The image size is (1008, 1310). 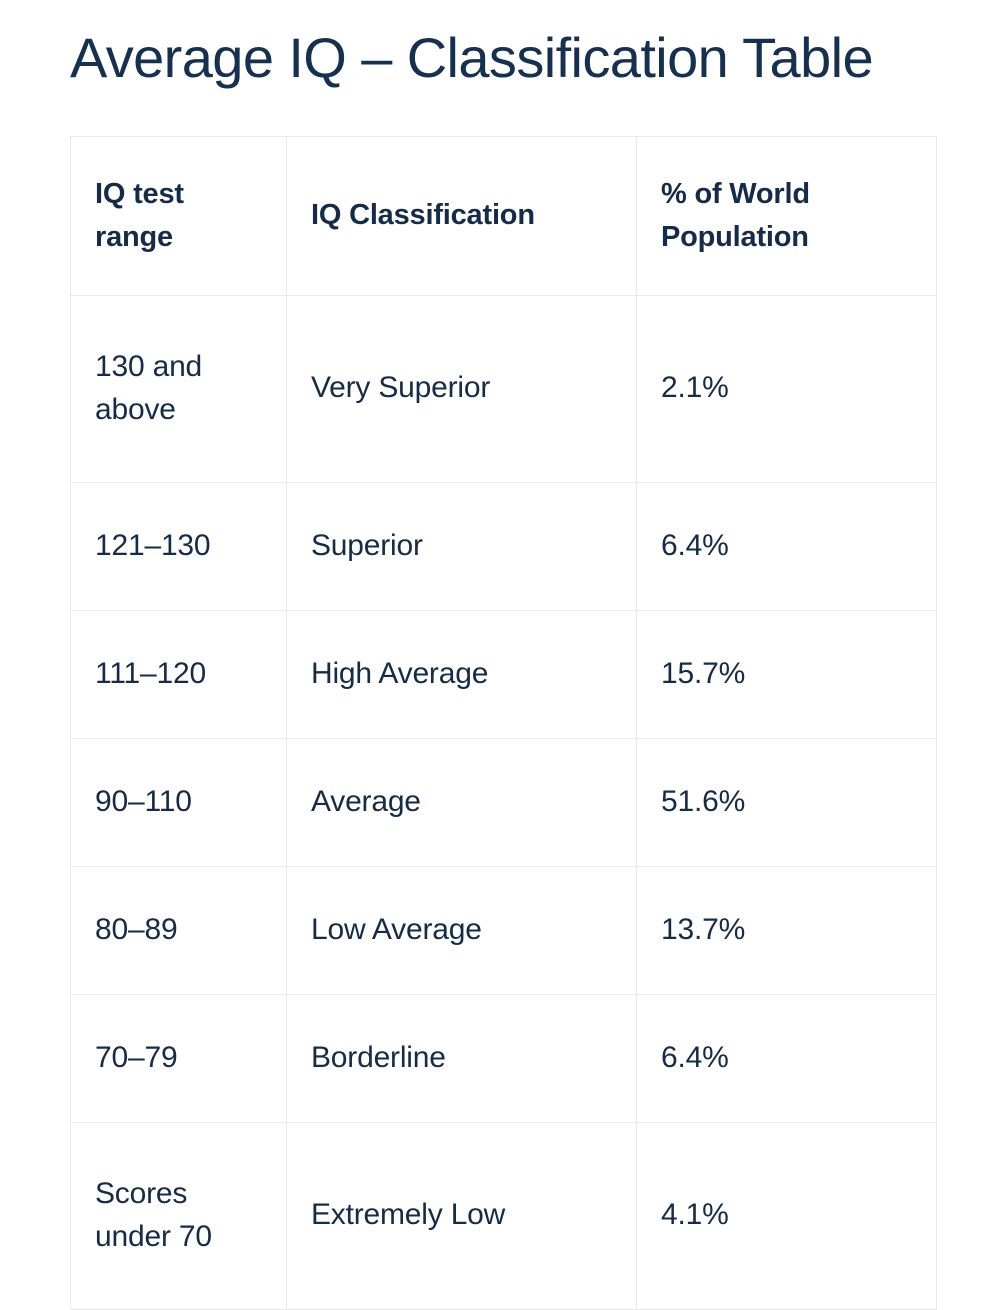 What do you see at coordinates (786, 388) in the screenshot?
I see `cell-percent-world-population: 2.1%` at bounding box center [786, 388].